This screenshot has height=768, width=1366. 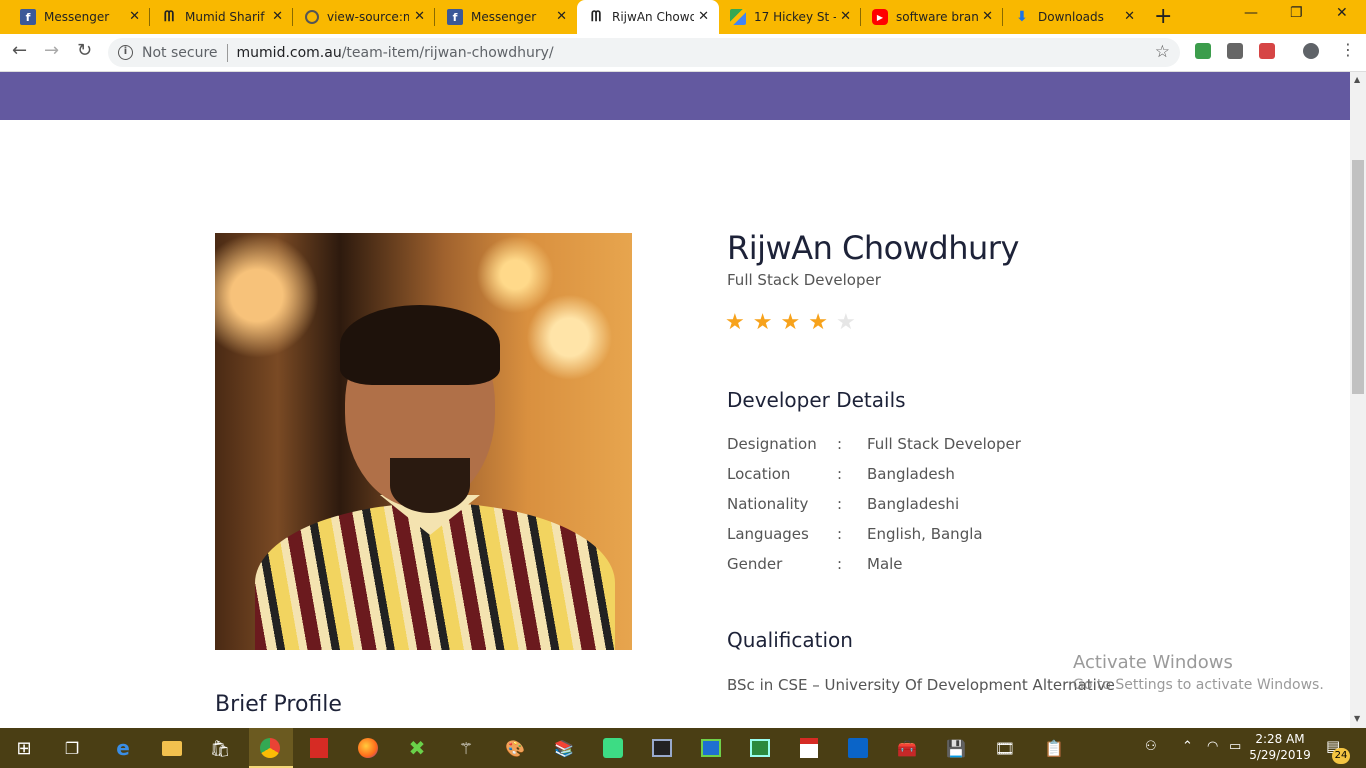 What do you see at coordinates (221, 17) in the screenshot?
I see `tab-mumid-sharif: ᗰ Mumid Sharif ✕` at bounding box center [221, 17].